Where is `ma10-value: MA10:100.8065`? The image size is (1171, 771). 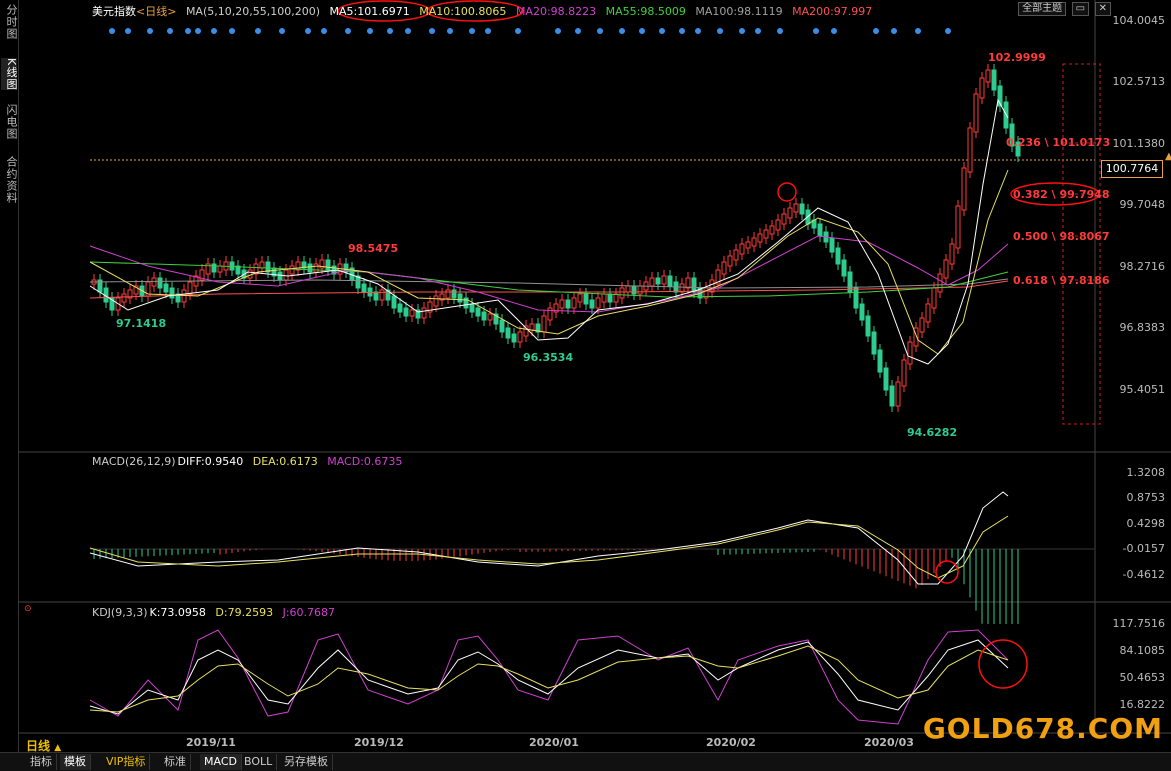 ma10-value: MA10:100.8065 is located at coordinates (463, 11).